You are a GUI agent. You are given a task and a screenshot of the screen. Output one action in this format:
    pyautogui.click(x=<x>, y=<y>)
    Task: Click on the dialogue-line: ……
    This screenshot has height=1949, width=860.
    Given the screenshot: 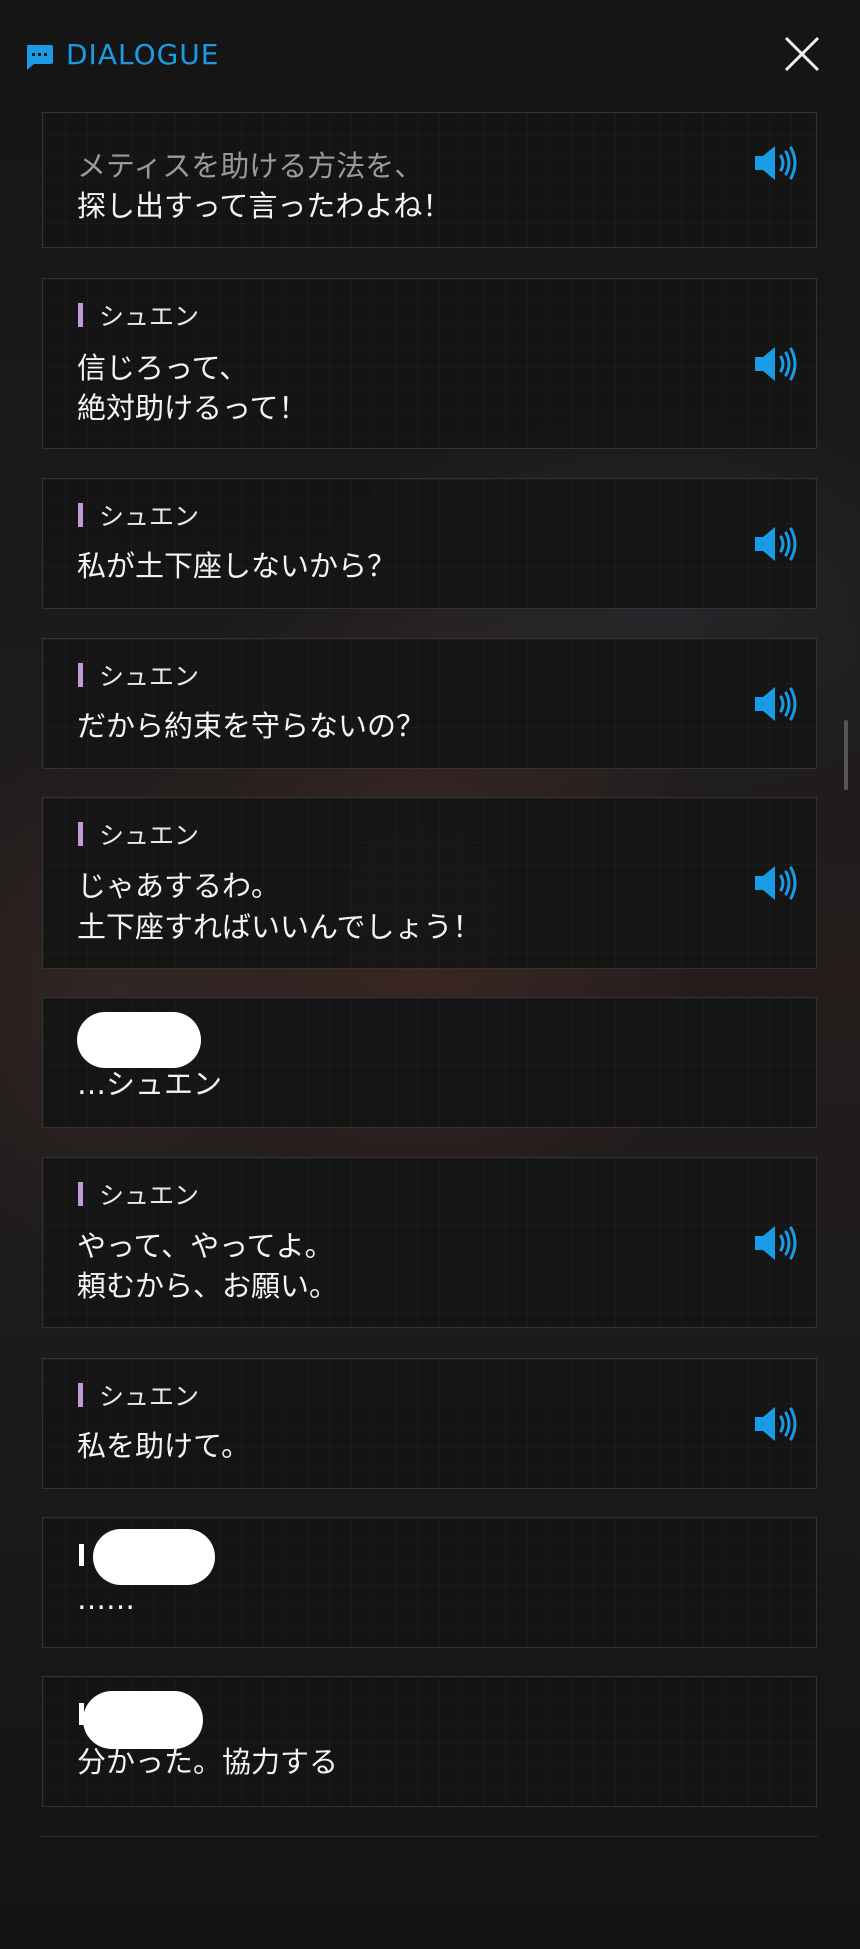 What is the action you would take?
    pyautogui.click(x=106, y=1599)
    